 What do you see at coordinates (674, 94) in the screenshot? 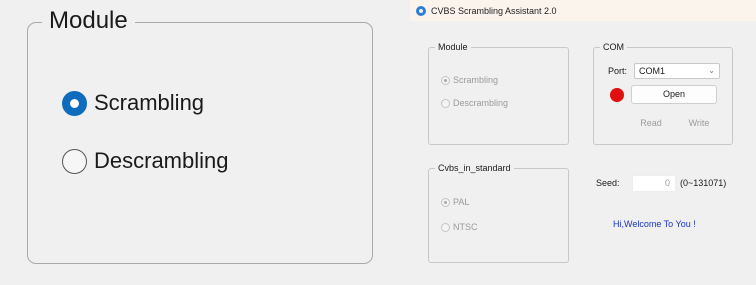
I see `open-button: Open` at bounding box center [674, 94].